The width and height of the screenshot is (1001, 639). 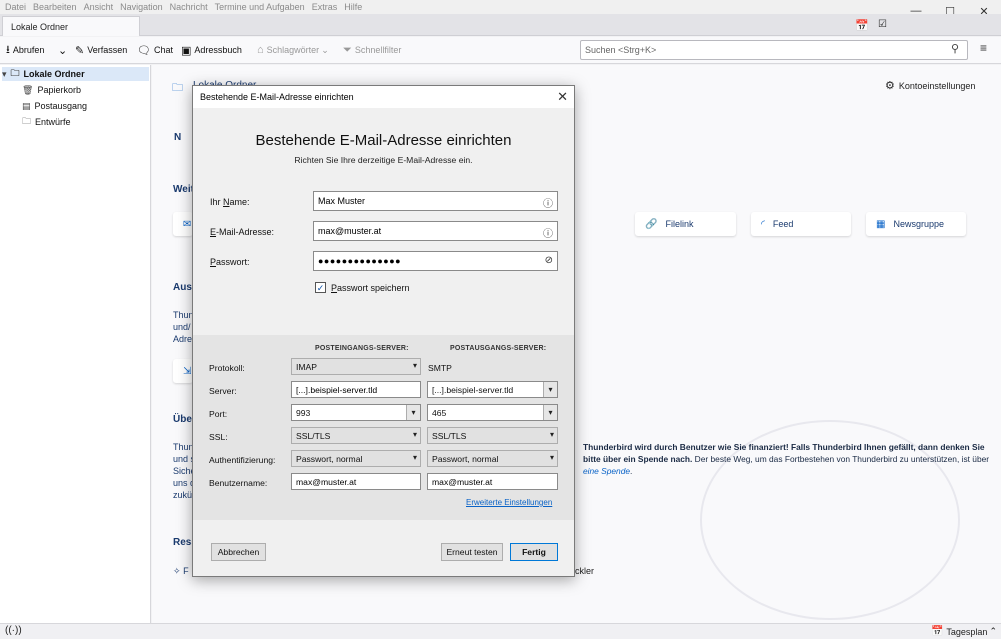 I want to click on get-messages-dropdown: ⌄, so click(x=64, y=50).